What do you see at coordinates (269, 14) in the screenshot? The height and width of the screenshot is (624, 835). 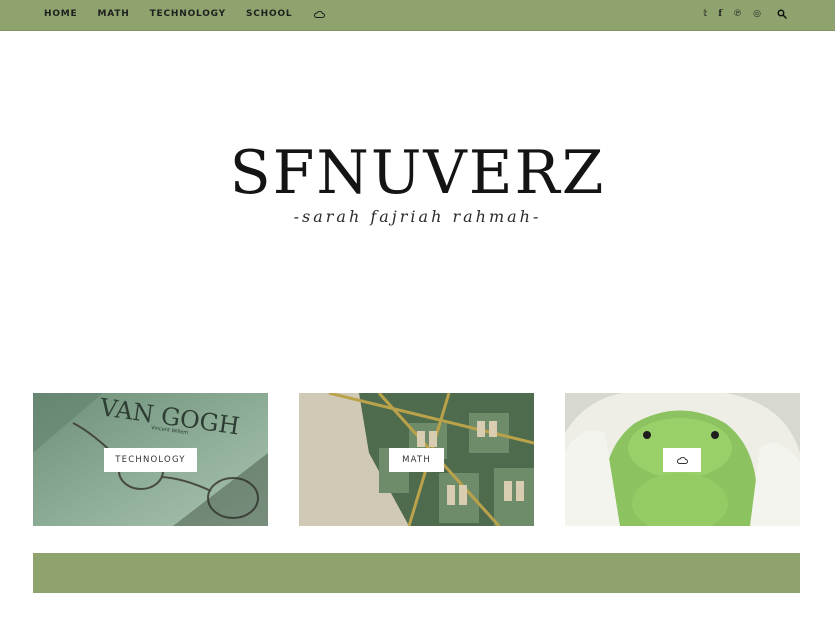 I see `nav-item-school: SCHOOL` at bounding box center [269, 14].